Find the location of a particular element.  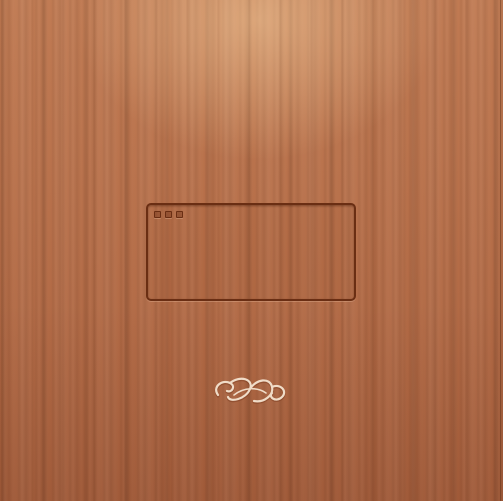

flourish-lines is located at coordinates (250, 390).